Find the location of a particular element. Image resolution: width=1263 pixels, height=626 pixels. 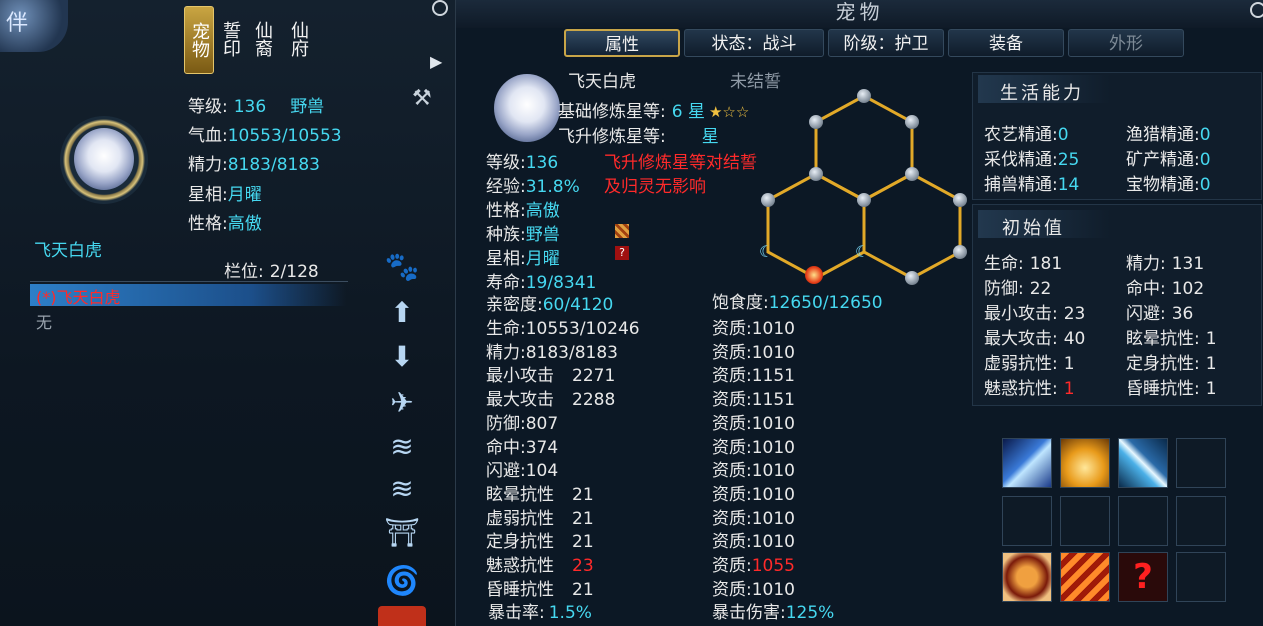

skill-slot-ice-strike-icon is located at coordinates (1027, 463).